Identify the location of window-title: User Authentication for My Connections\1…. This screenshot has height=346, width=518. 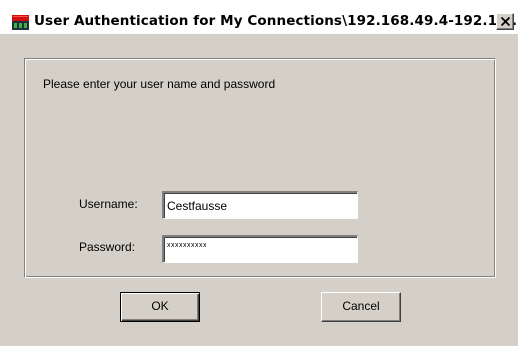
(276, 21).